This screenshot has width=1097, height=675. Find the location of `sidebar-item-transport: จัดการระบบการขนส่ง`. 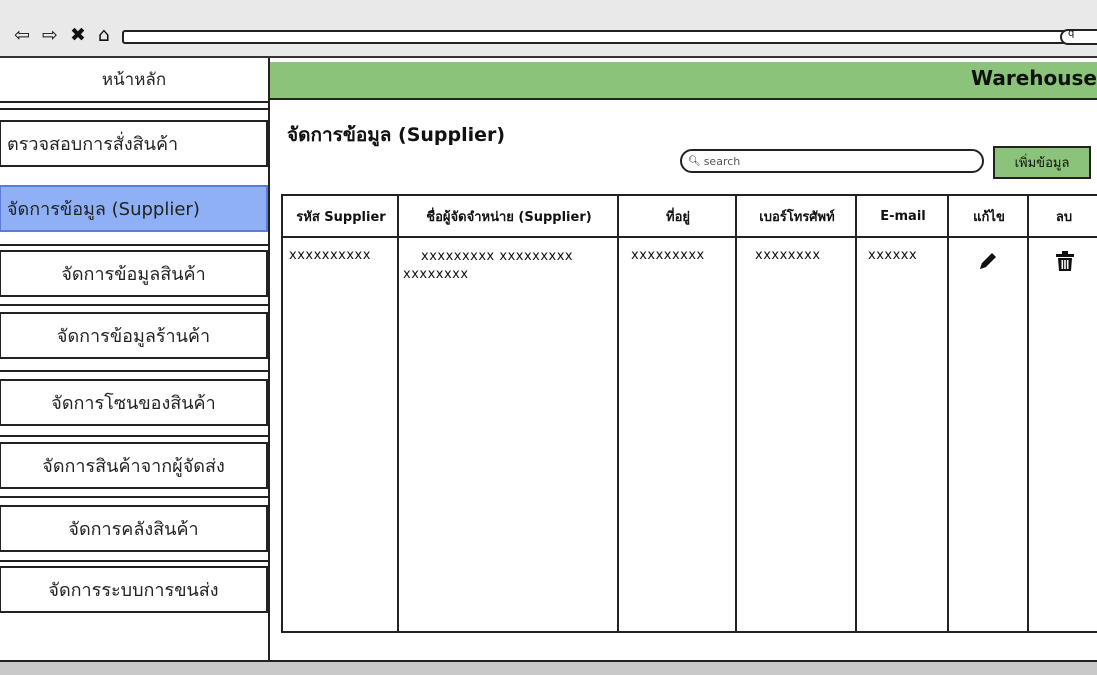

sidebar-item-transport: จัดการระบบการขนส่ง is located at coordinates (134, 589).